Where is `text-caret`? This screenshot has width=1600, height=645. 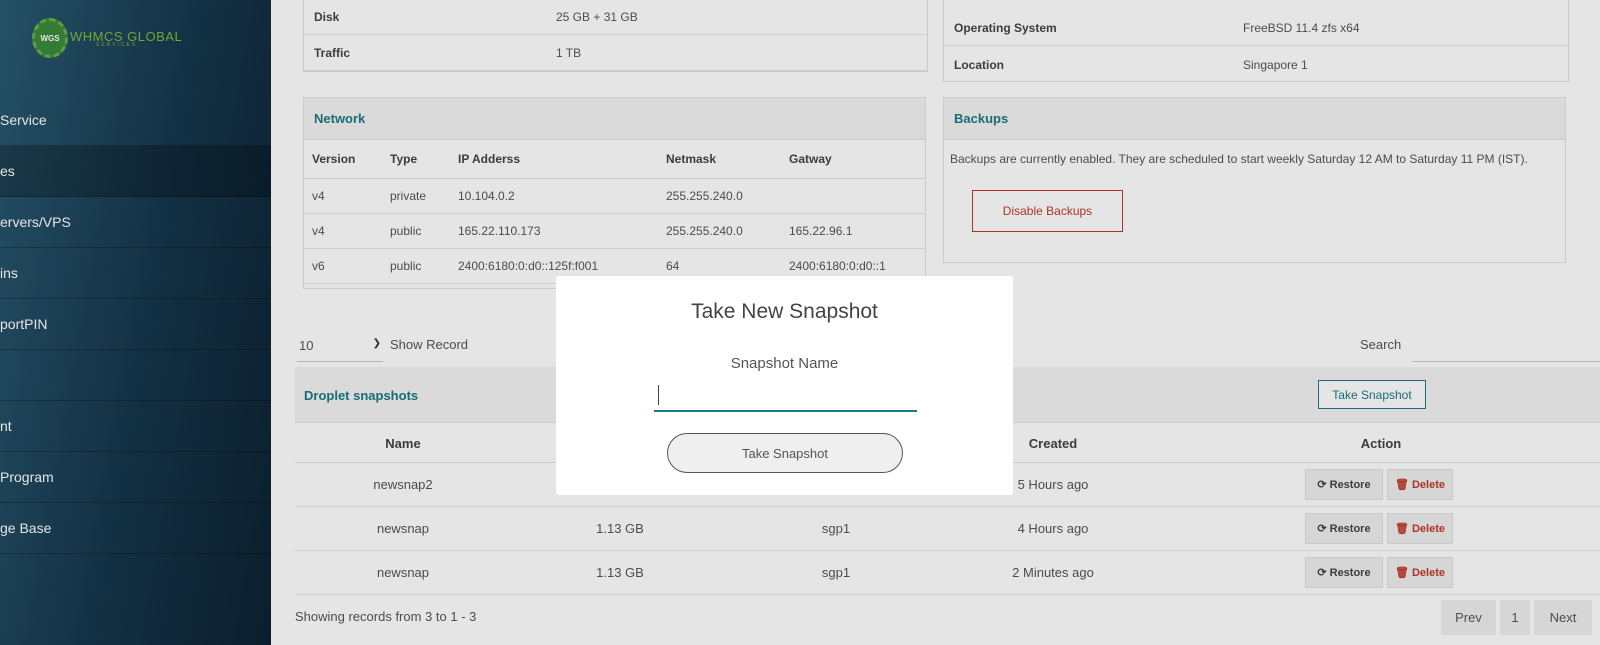 text-caret is located at coordinates (658, 395).